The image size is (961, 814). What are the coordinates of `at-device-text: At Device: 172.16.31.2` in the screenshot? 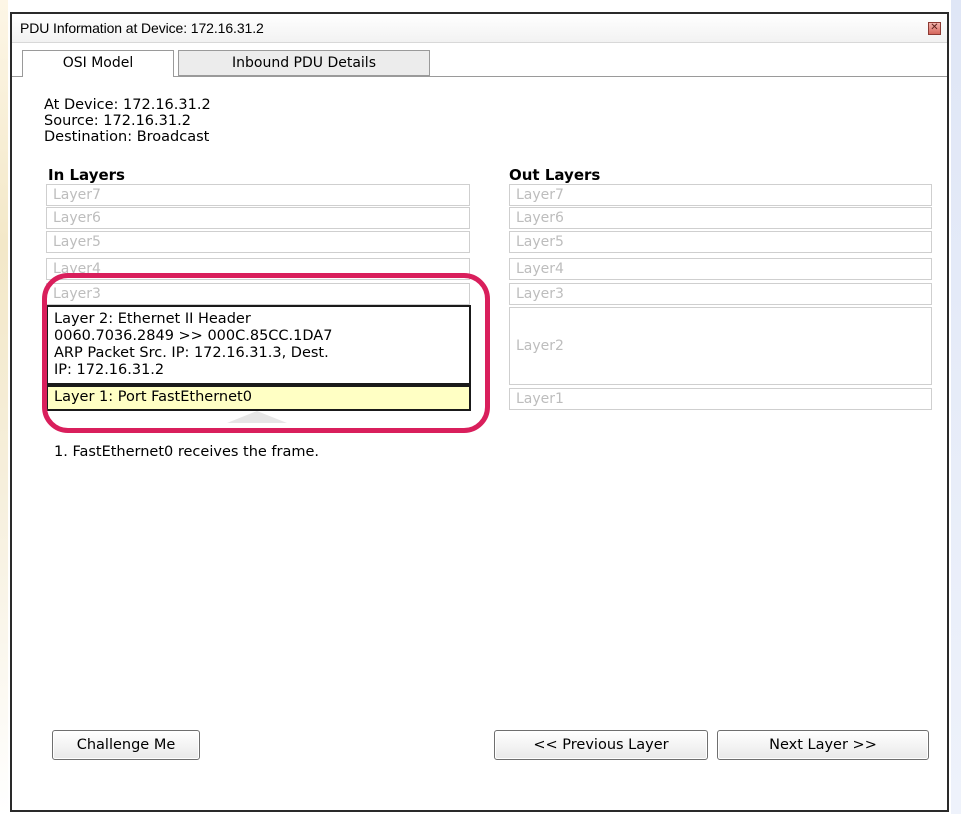 It's located at (127, 105).